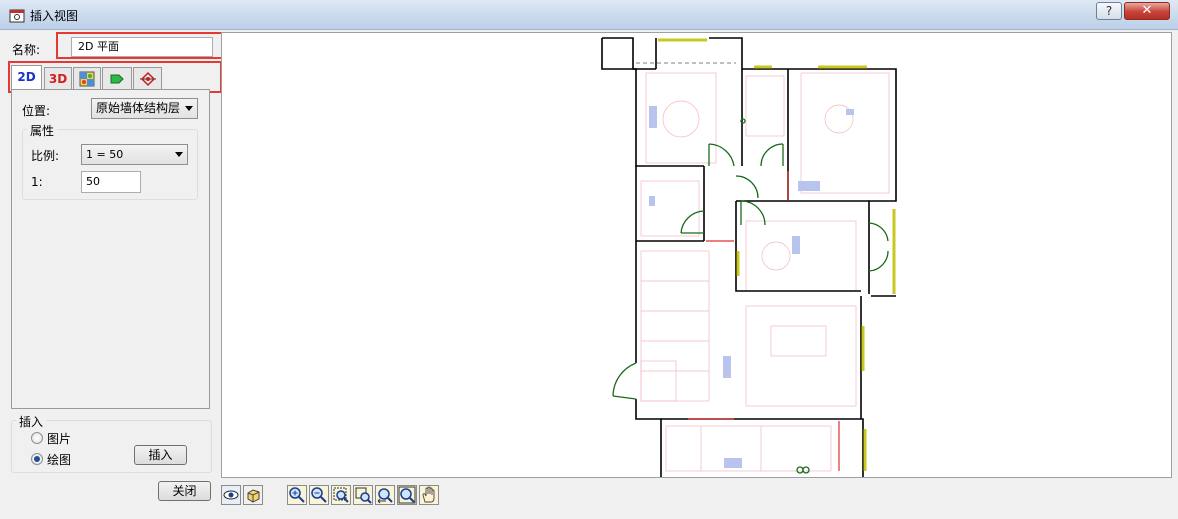 This screenshot has width=1178, height=519. I want to click on drawing-radio-label: 绘图, so click(59, 460).